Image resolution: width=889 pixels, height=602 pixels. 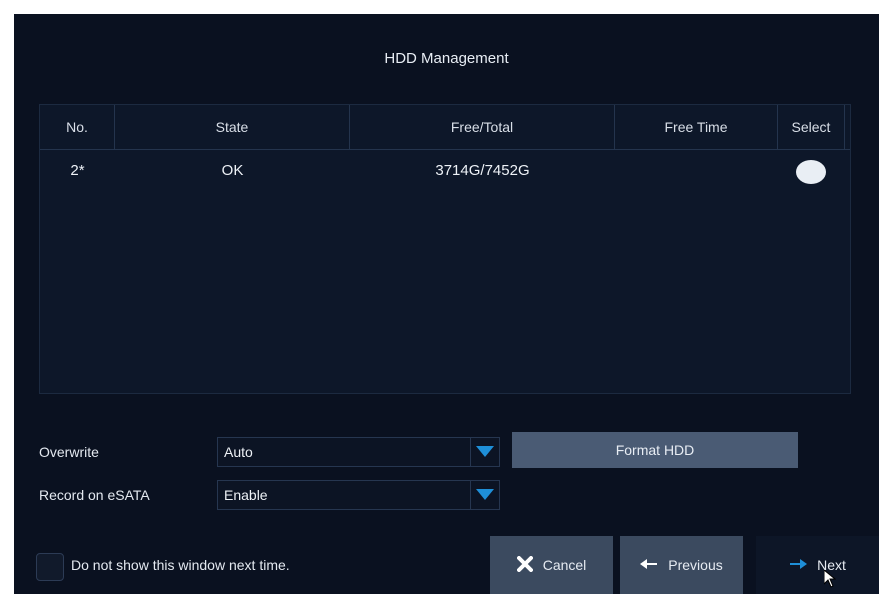 I want to click on previous-label: Previous, so click(x=695, y=565).